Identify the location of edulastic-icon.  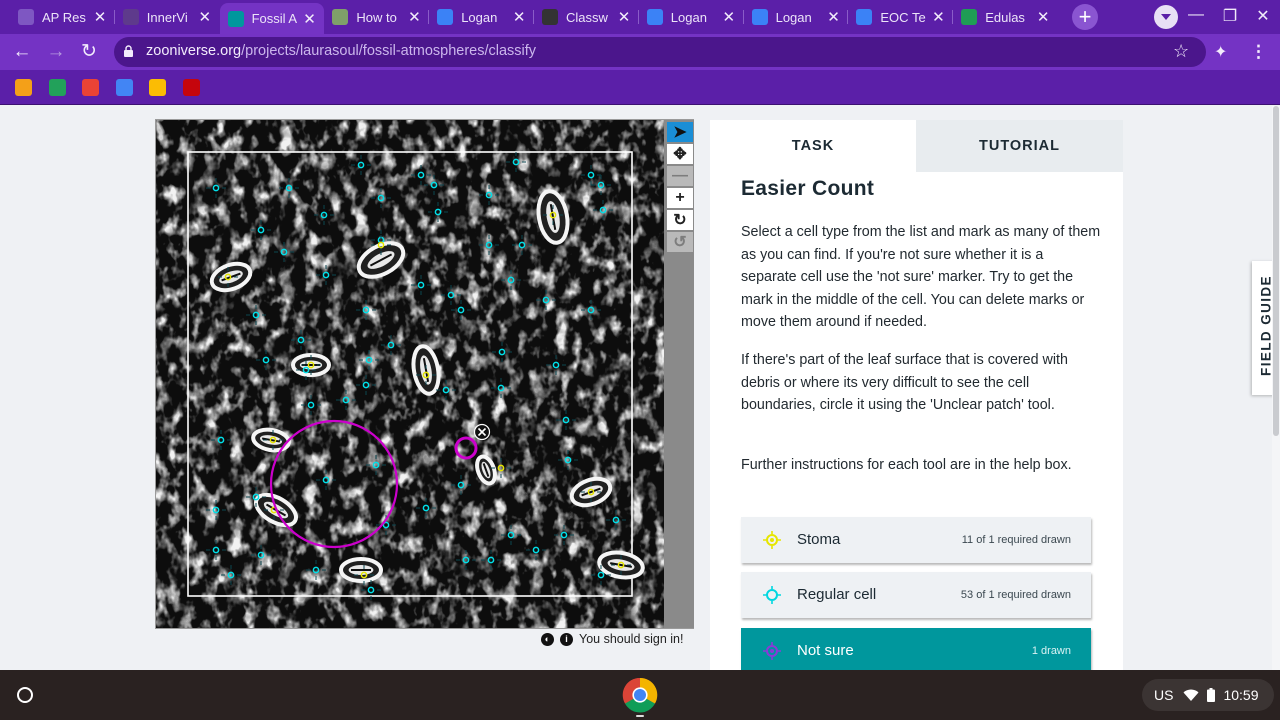
(969, 17).